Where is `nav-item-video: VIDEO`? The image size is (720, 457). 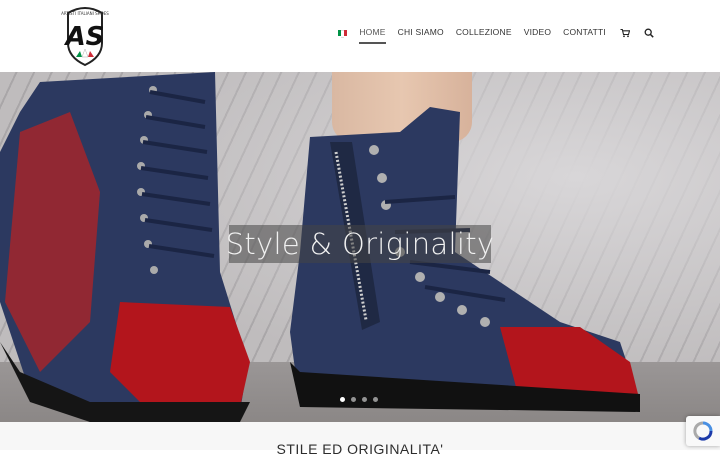 nav-item-video: VIDEO is located at coordinates (537, 35).